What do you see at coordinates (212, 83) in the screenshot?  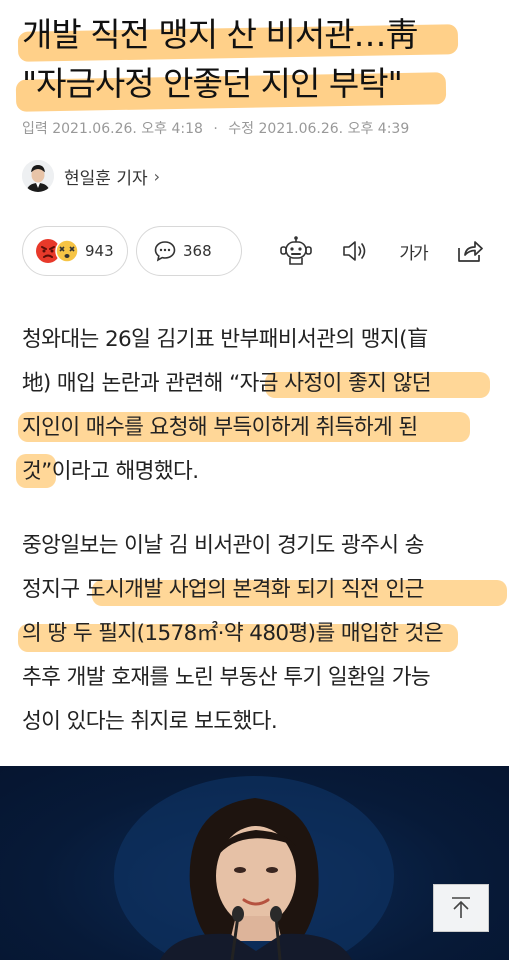 I see `headline-line-2: "자금사정 안좋던 지인 부탁"` at bounding box center [212, 83].